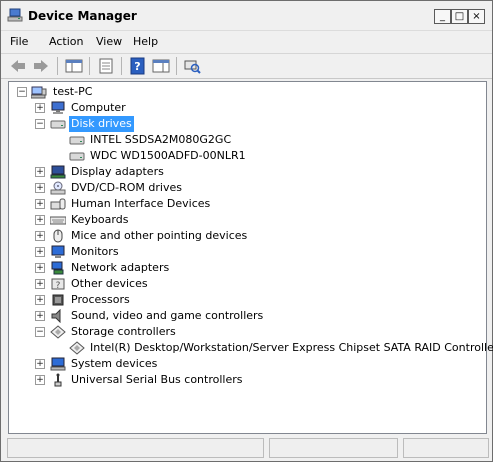 This screenshot has width=493, height=462. I want to click on properties-icon, so click(106, 66).